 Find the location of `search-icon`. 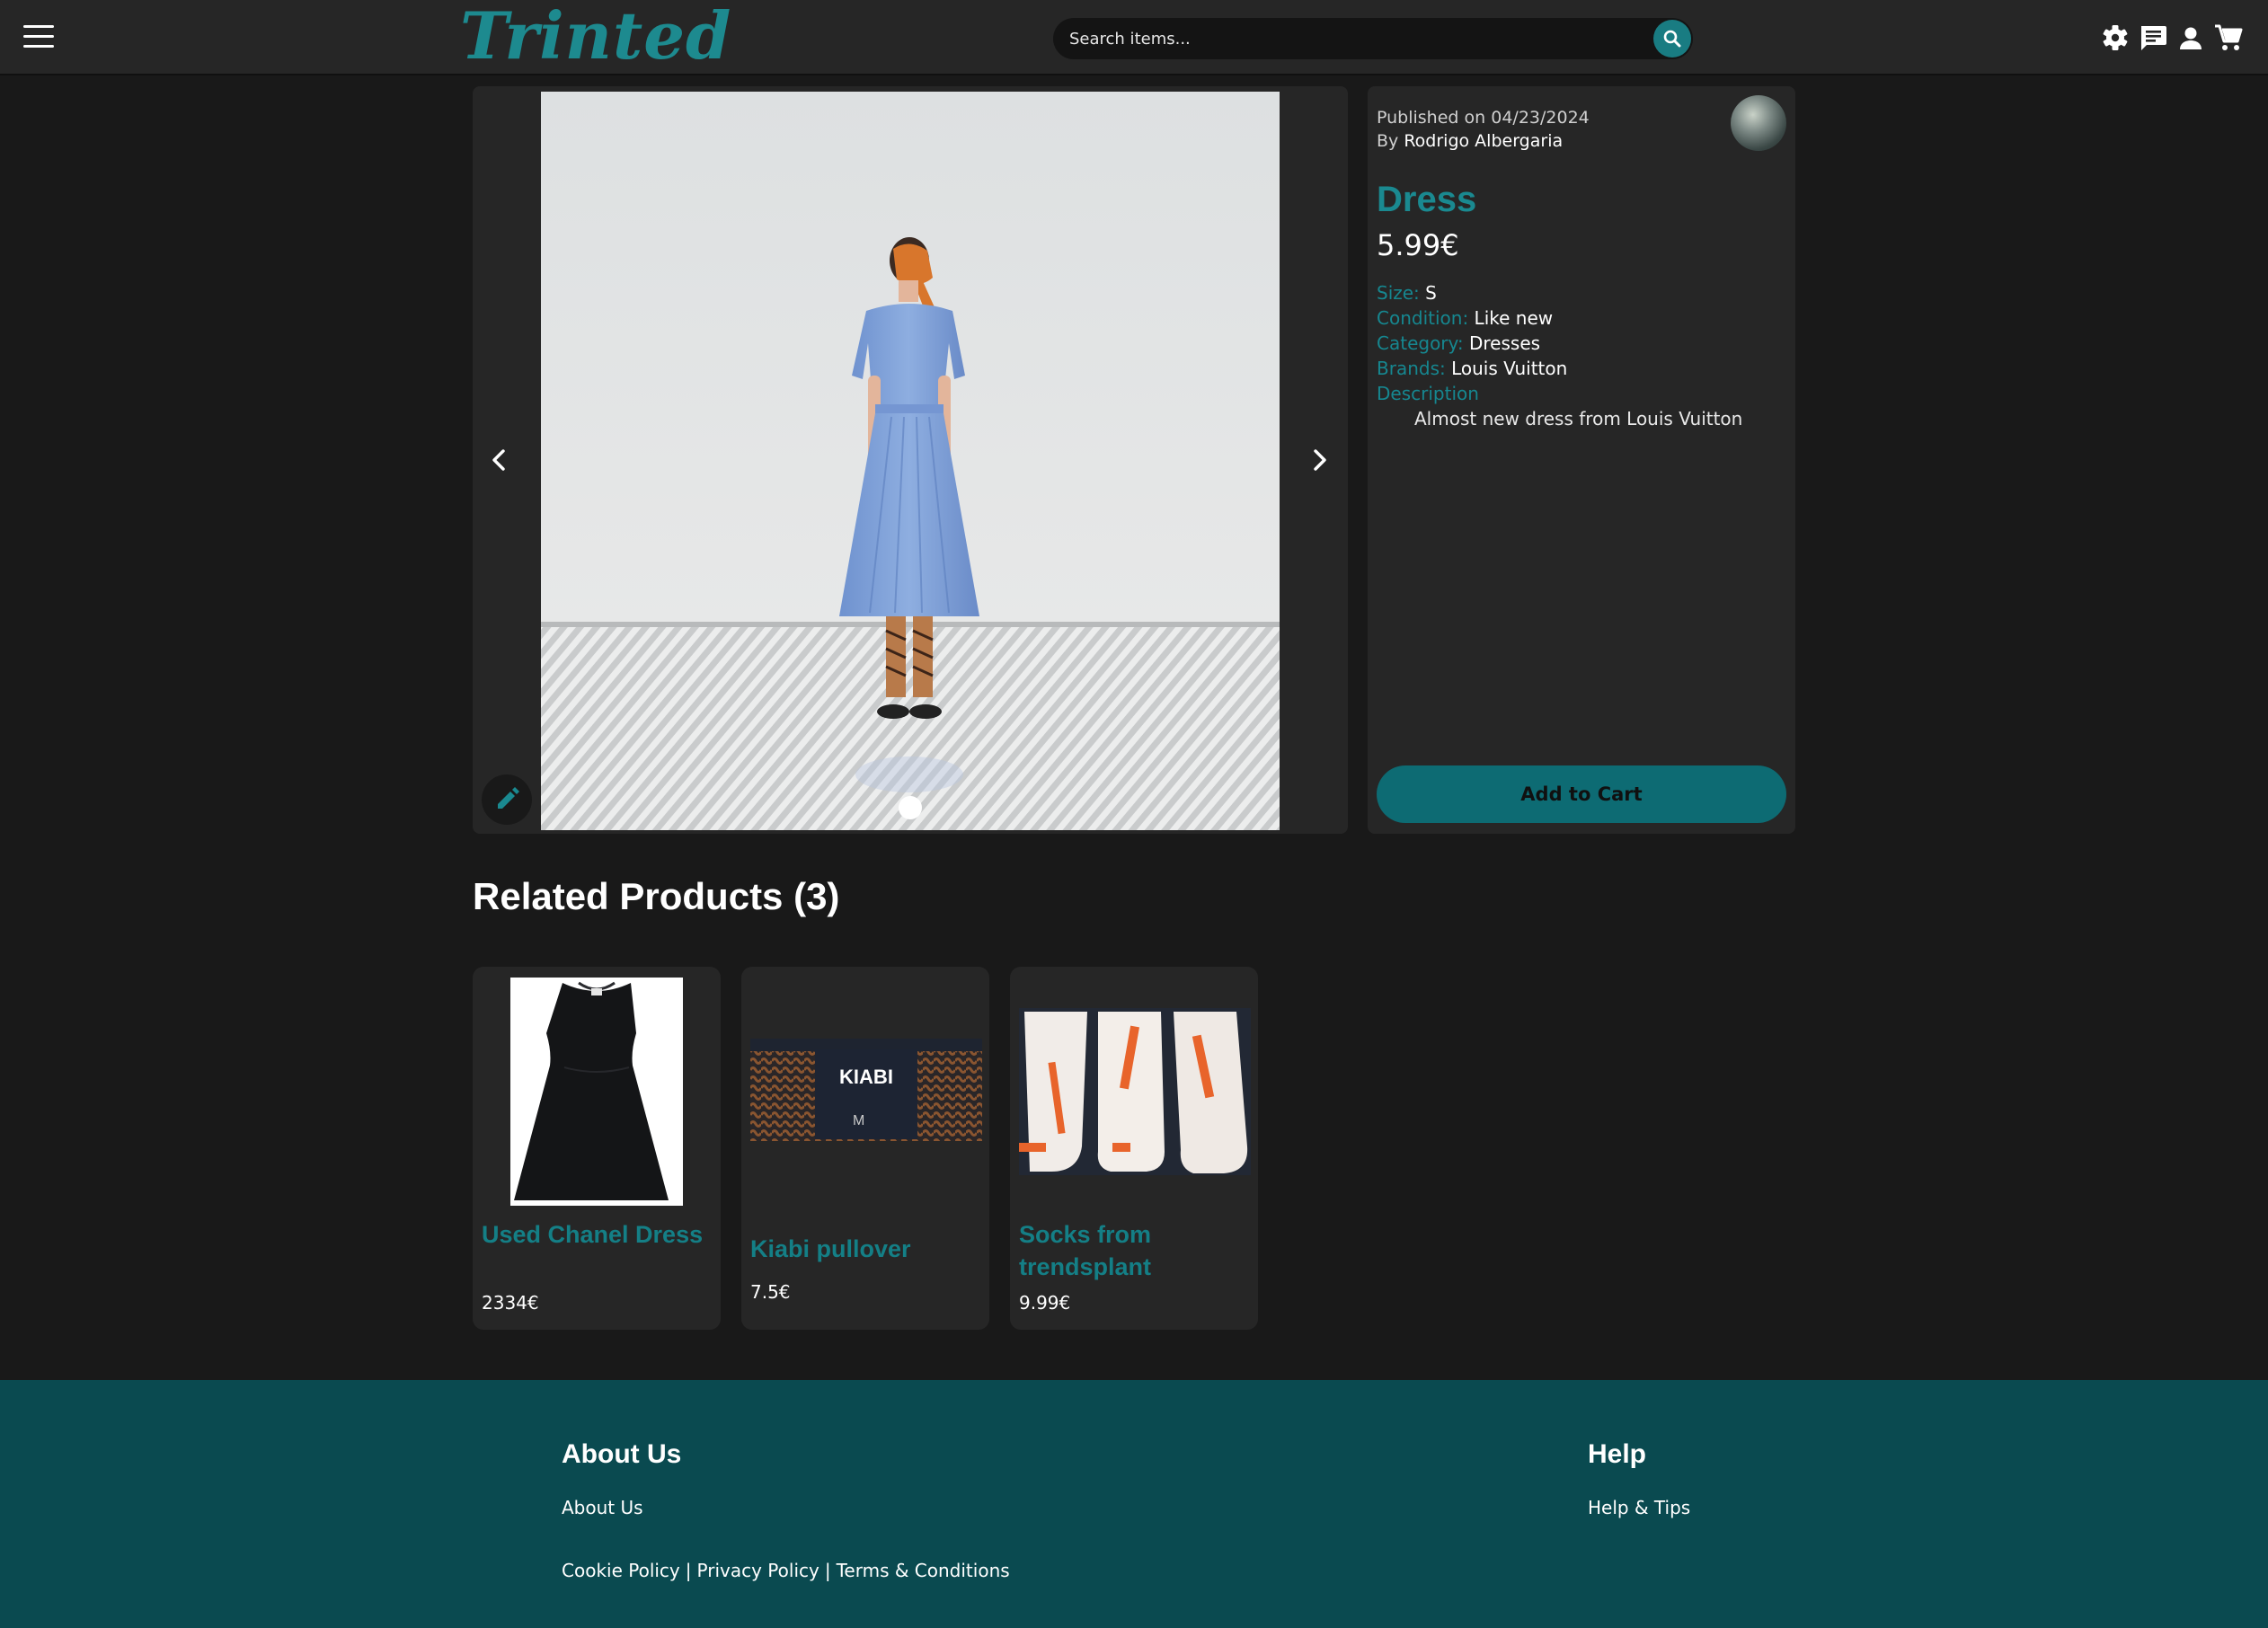

search-icon is located at coordinates (1672, 39).